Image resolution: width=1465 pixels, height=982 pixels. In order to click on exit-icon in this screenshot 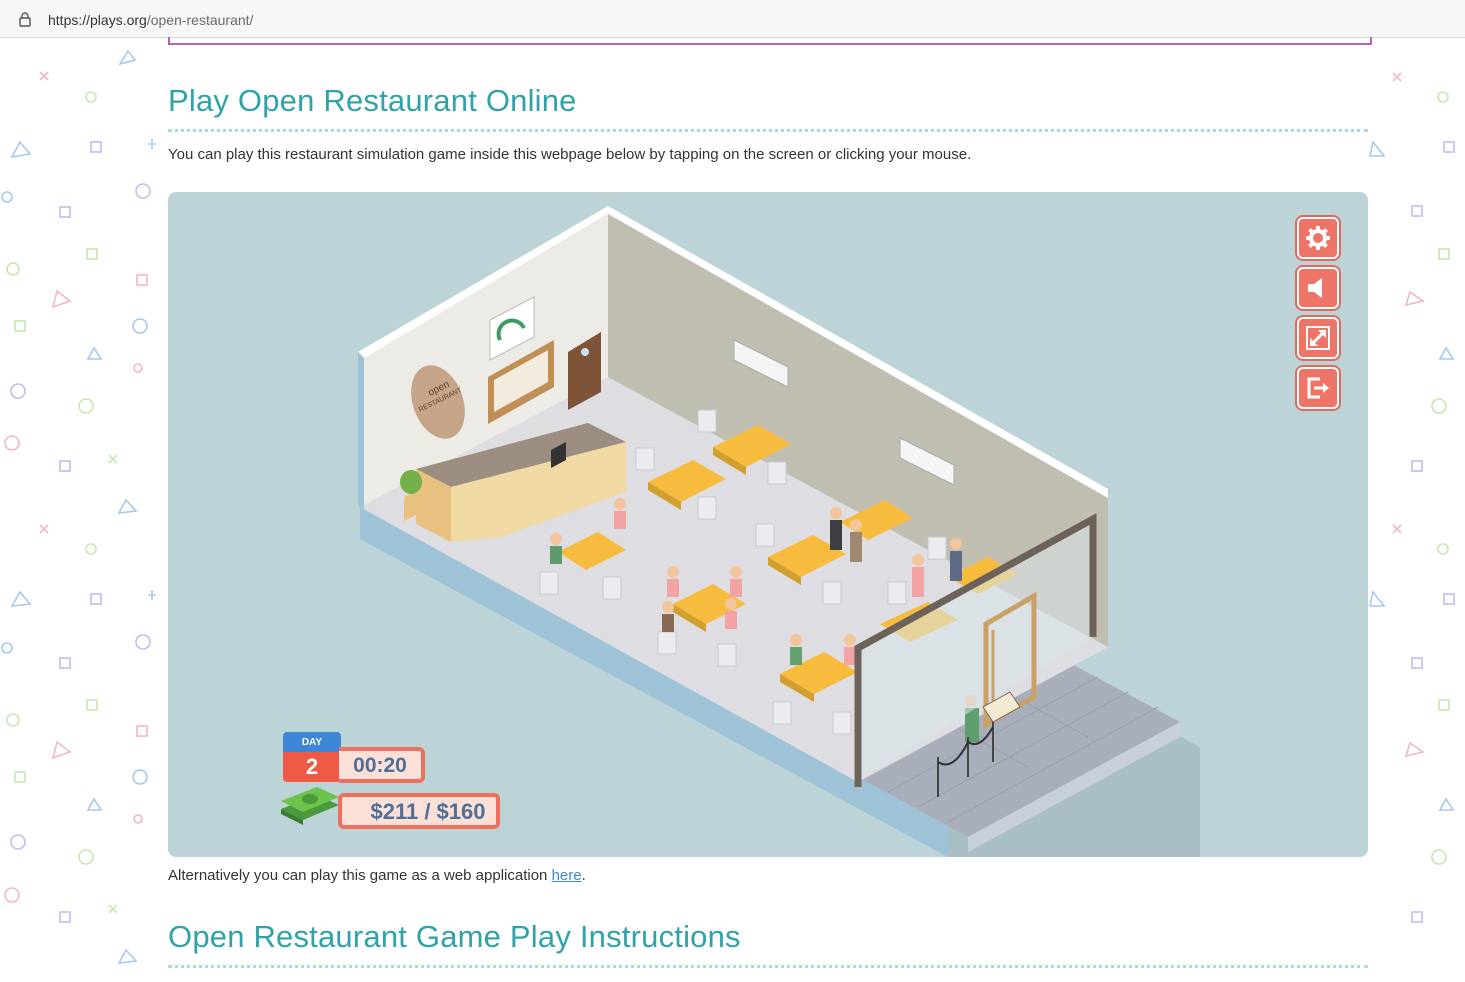, I will do `click(1318, 388)`.